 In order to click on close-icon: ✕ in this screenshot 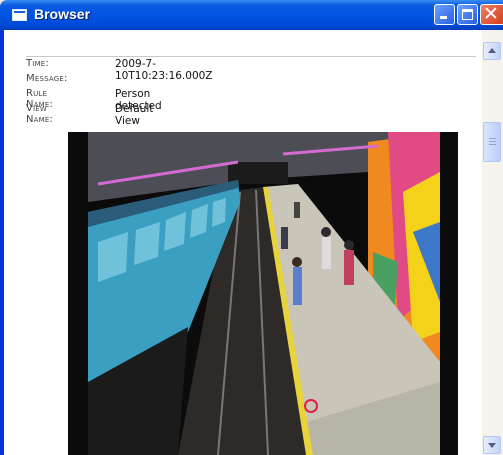, I will do `click(491, 14)`.